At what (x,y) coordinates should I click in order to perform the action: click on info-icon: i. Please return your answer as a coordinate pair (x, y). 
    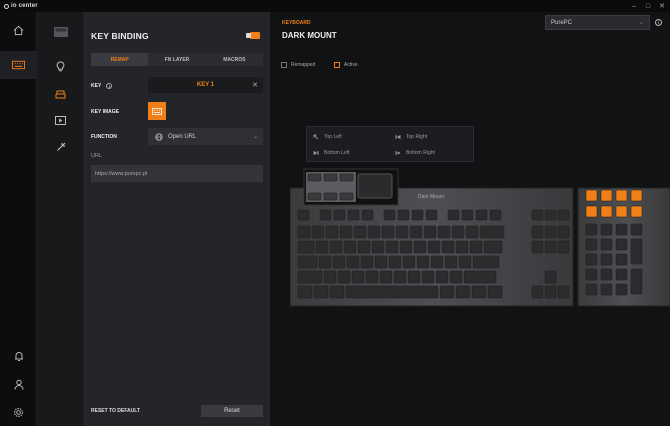
    Looking at the image, I should click on (658, 22).